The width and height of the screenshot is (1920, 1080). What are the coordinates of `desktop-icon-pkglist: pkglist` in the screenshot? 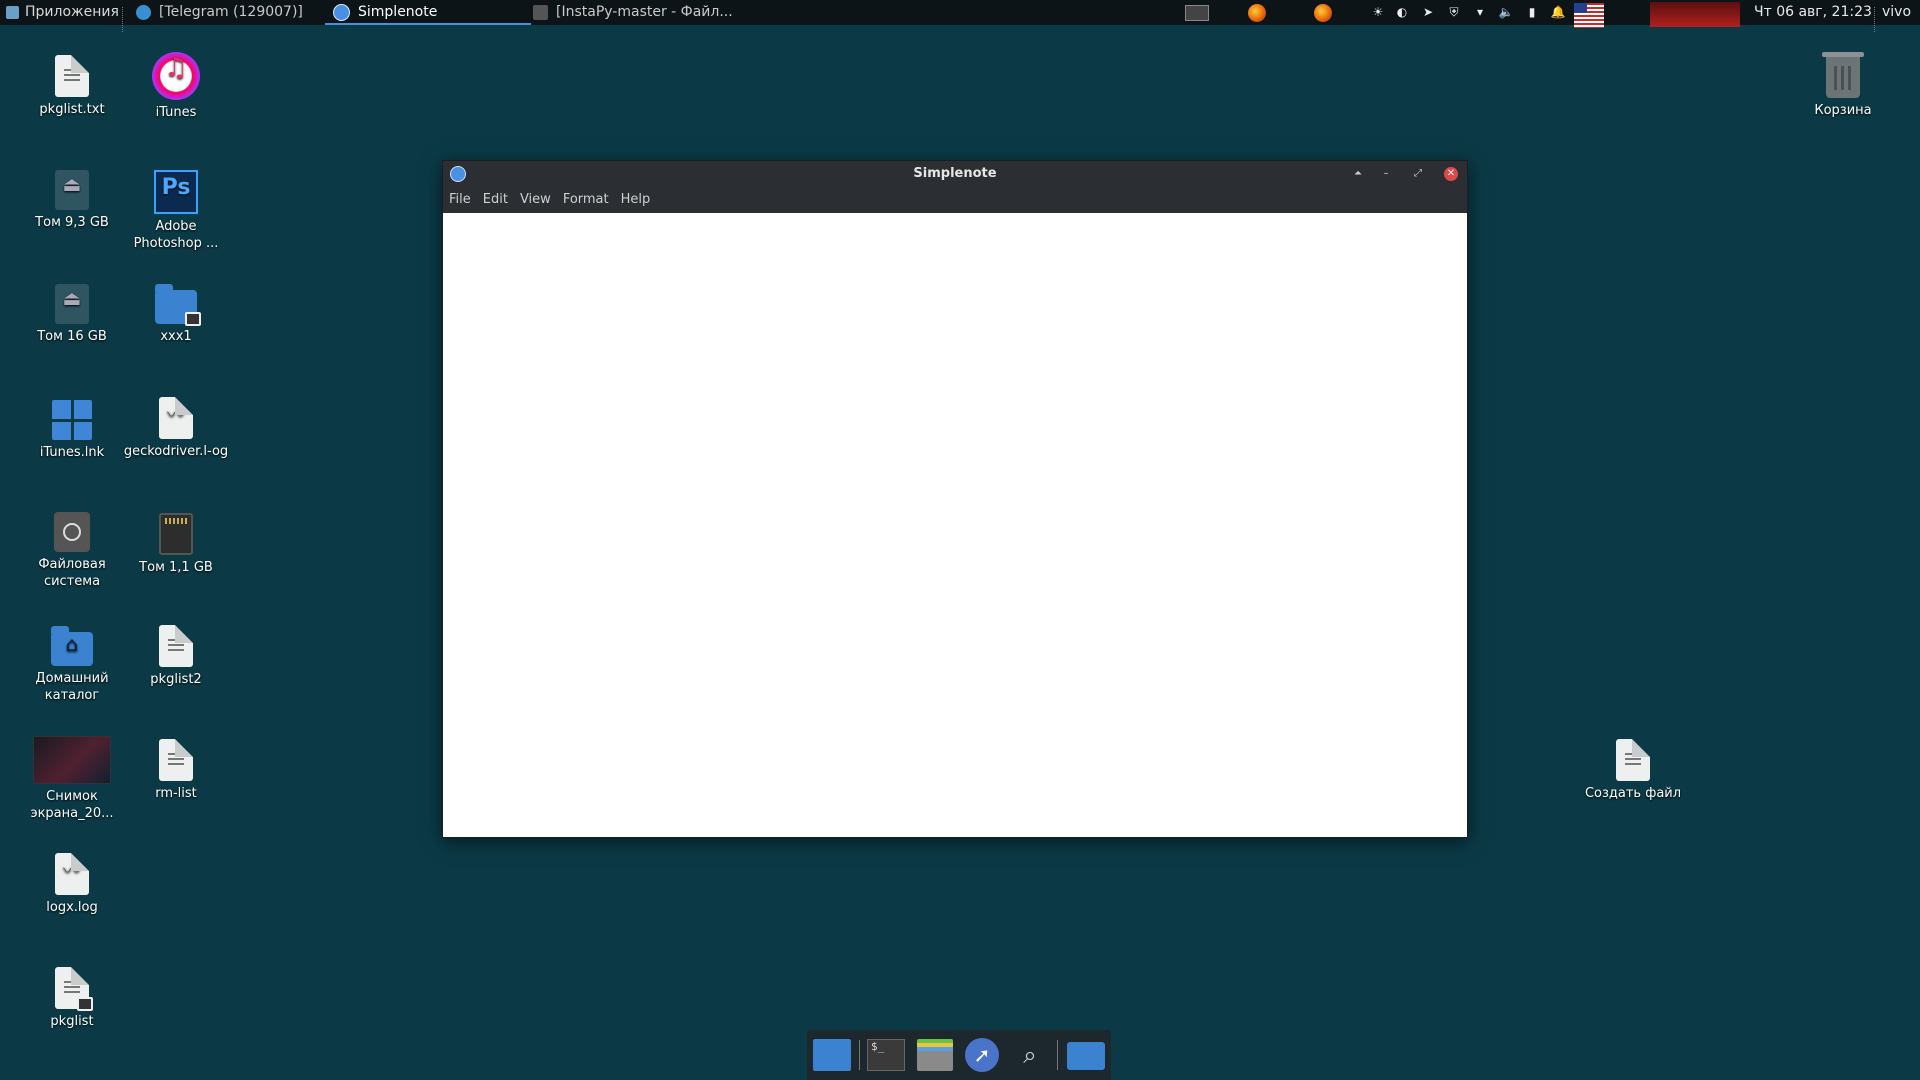 It's located at (72, 997).